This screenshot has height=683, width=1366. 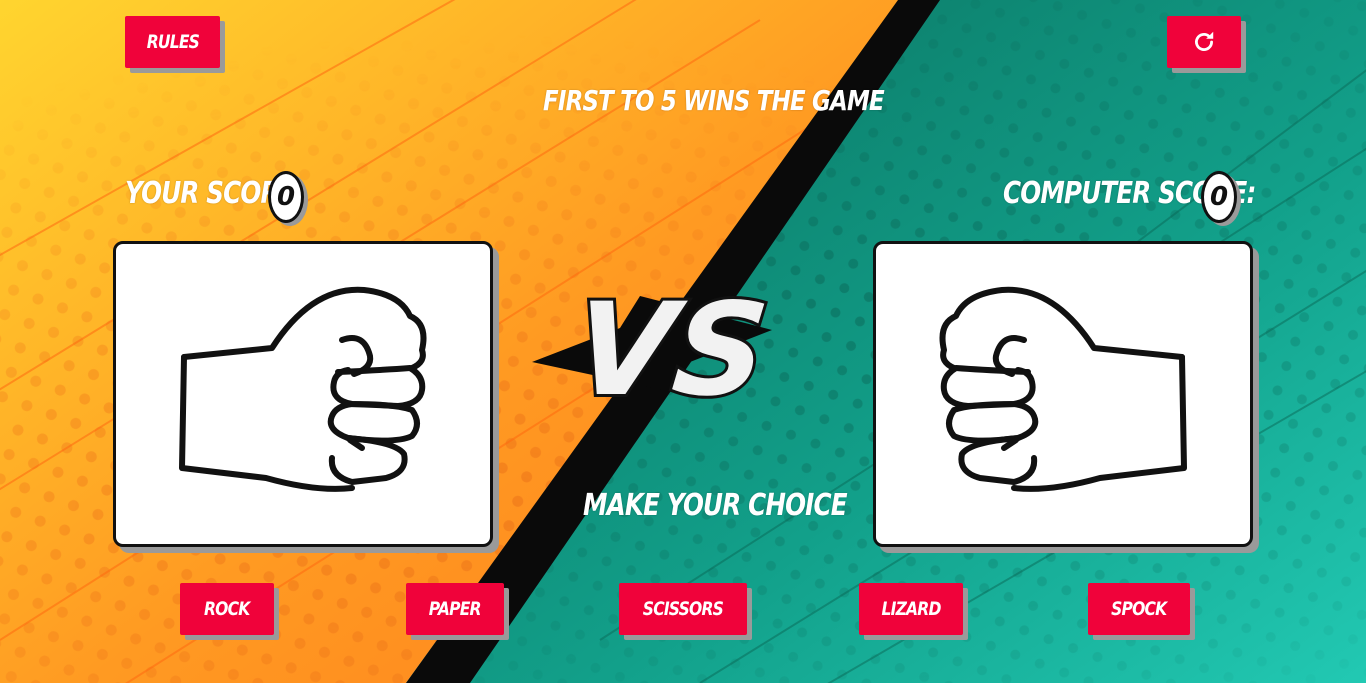 I want to click on player-score-badge: 0, so click(x=286, y=197).